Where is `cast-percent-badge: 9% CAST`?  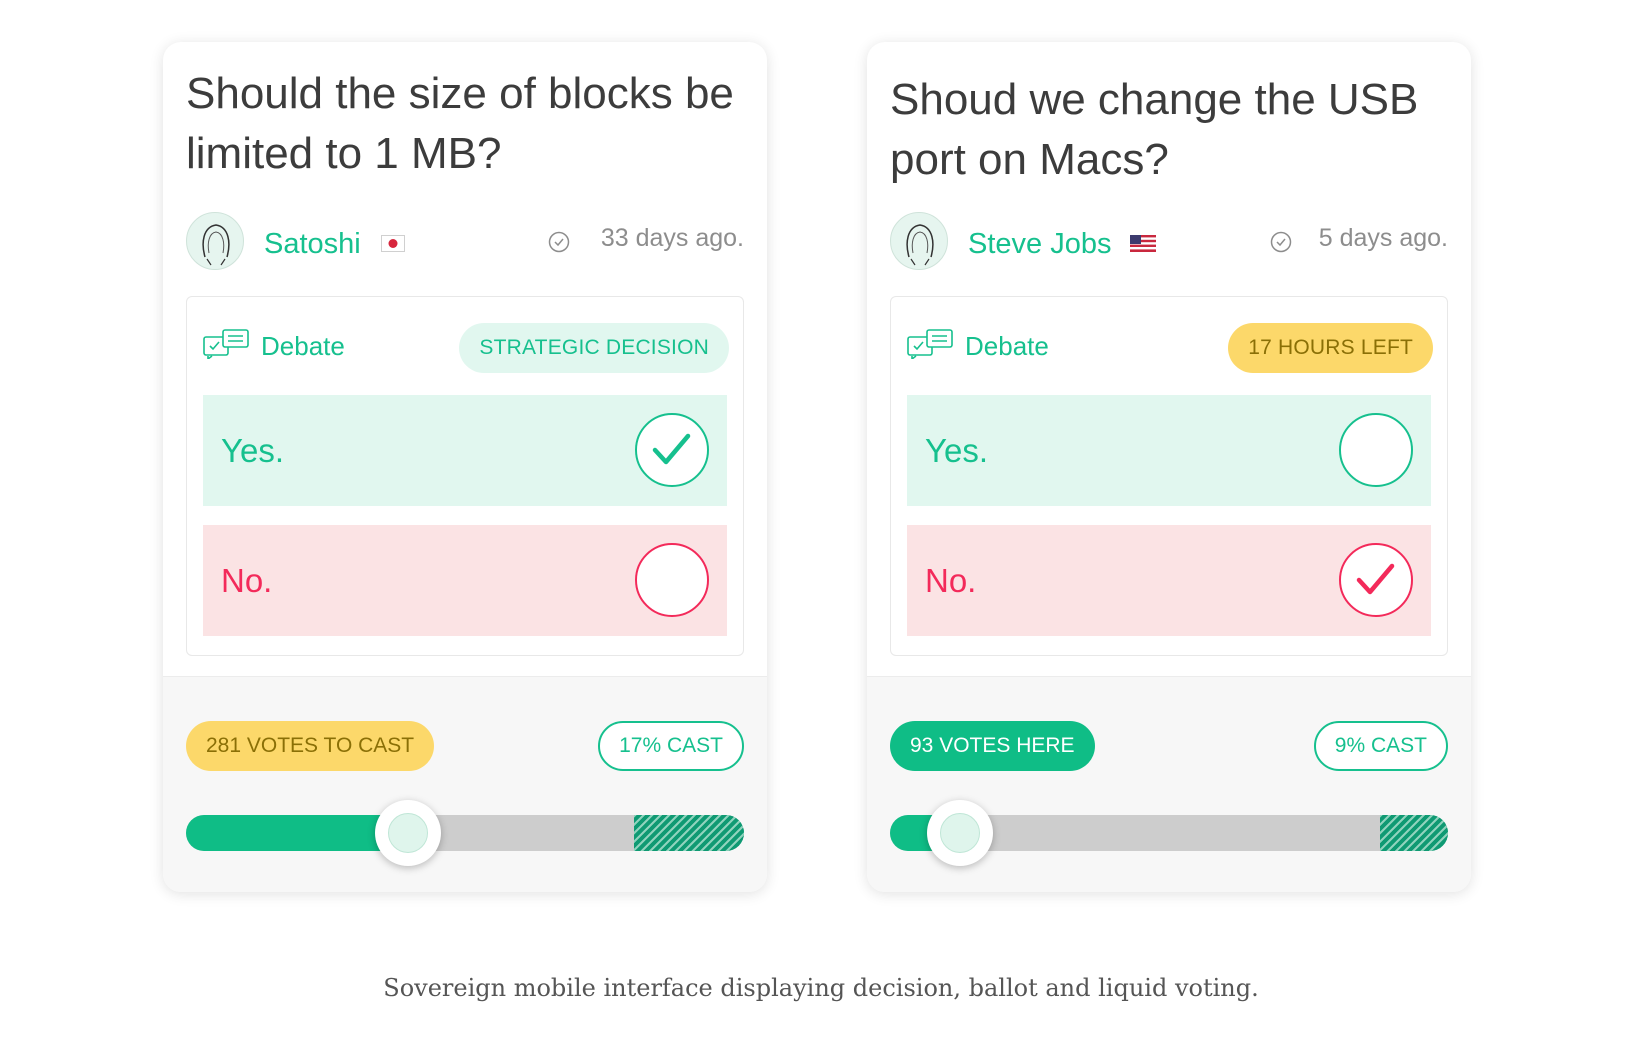
cast-percent-badge: 9% CAST is located at coordinates (1380, 746).